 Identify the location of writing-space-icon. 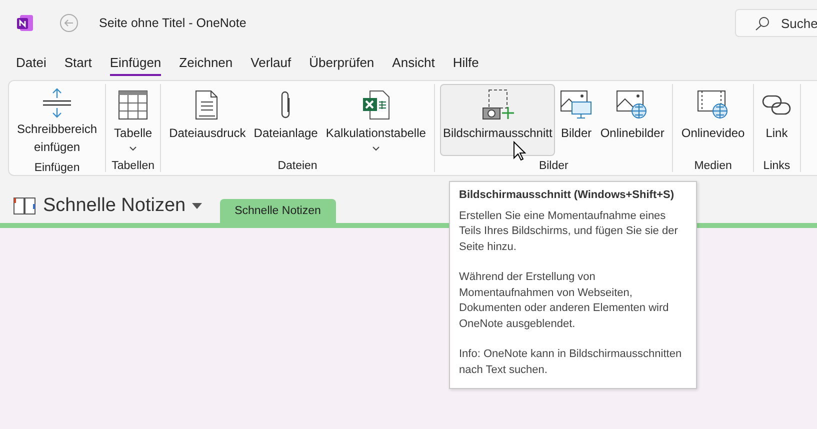
(57, 103).